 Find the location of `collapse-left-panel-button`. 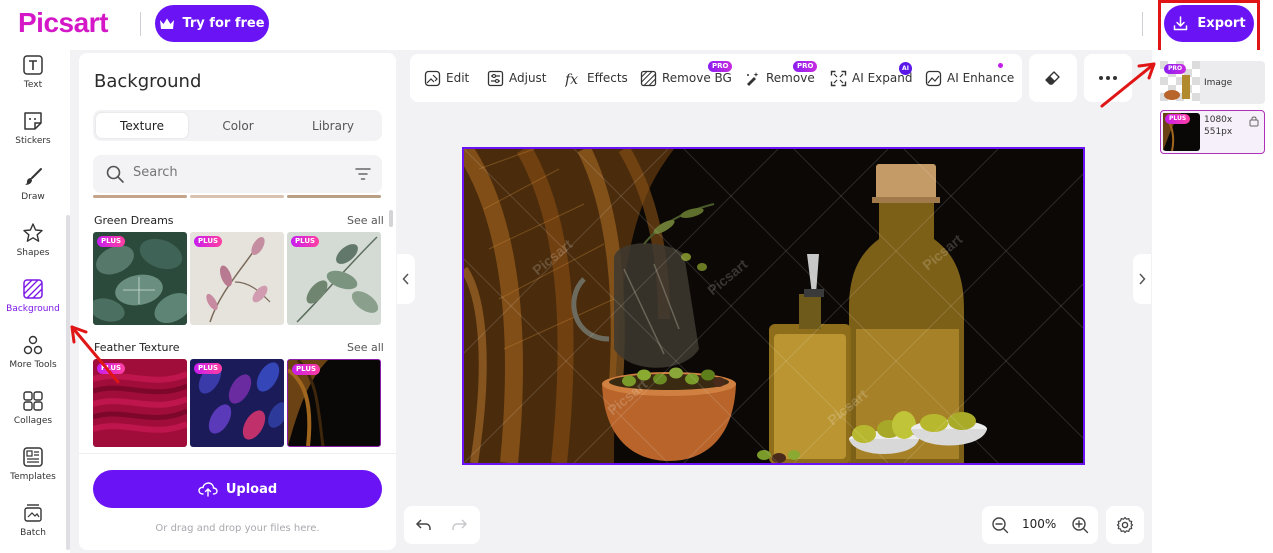

collapse-left-panel-button is located at coordinates (406, 279).